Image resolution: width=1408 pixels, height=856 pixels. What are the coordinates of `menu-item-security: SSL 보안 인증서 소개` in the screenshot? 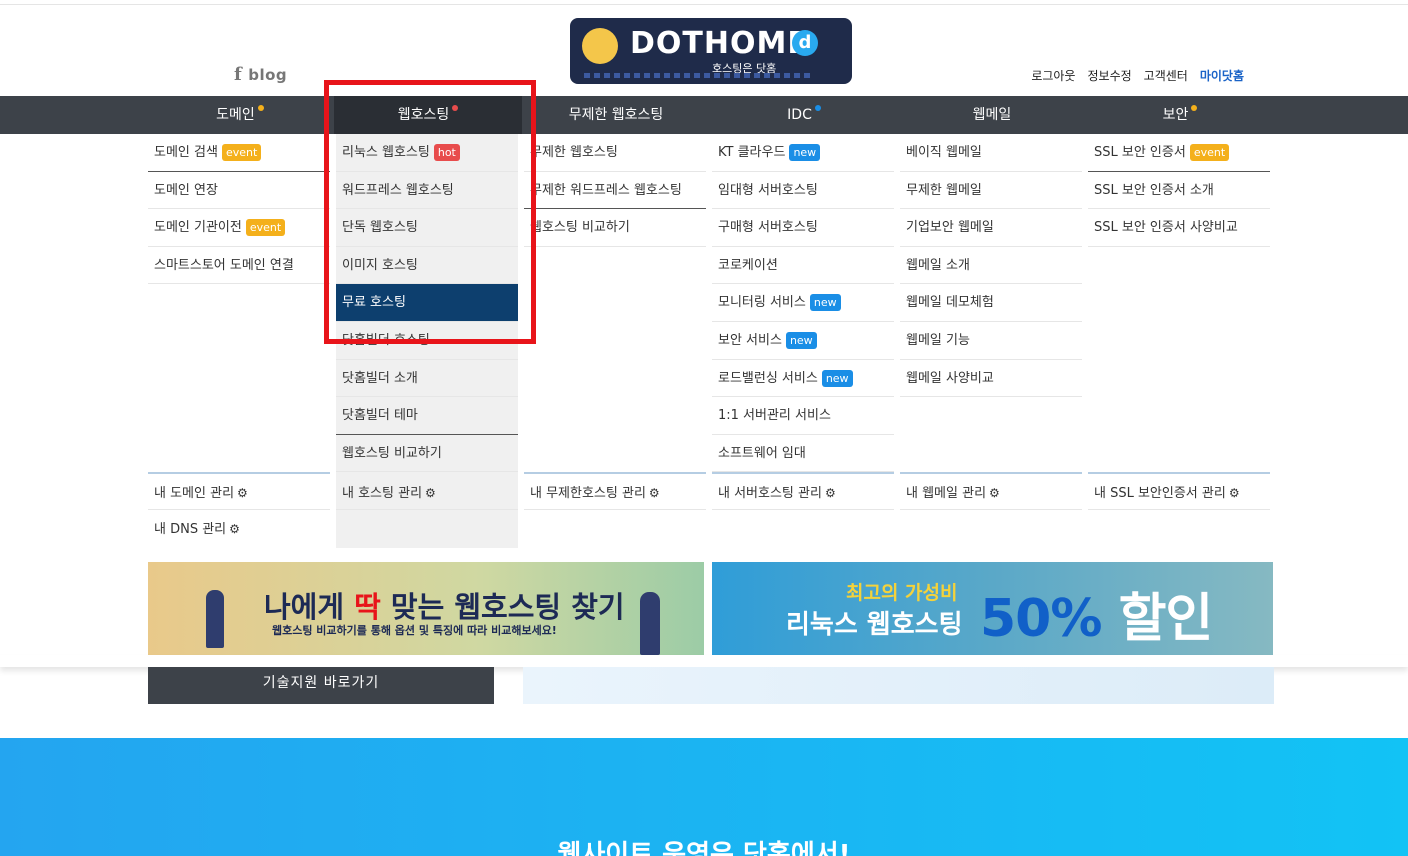 It's located at (1179, 191).